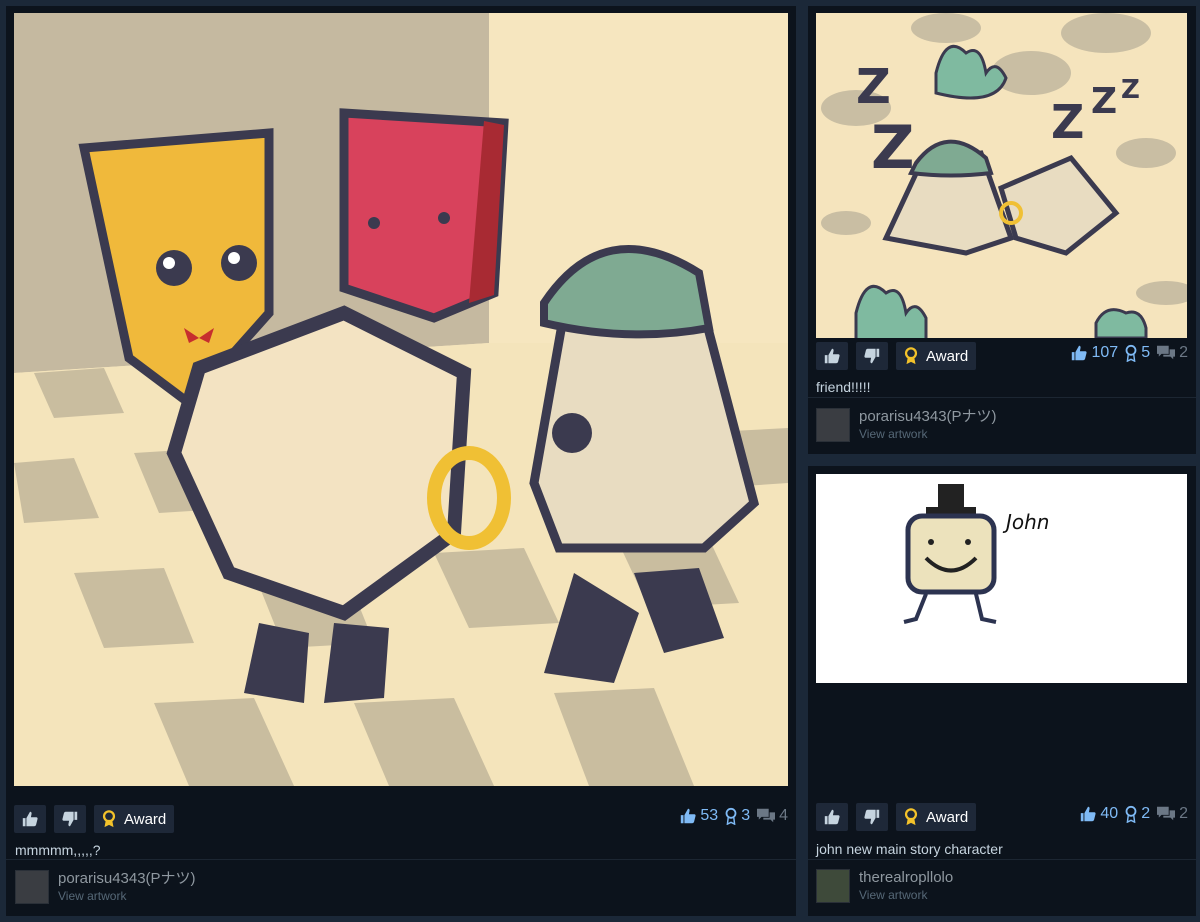 The image size is (1200, 922). Describe the element at coordinates (1001, 175) in the screenshot. I see `artwork-image-2: Z Z Z Z Z` at that location.